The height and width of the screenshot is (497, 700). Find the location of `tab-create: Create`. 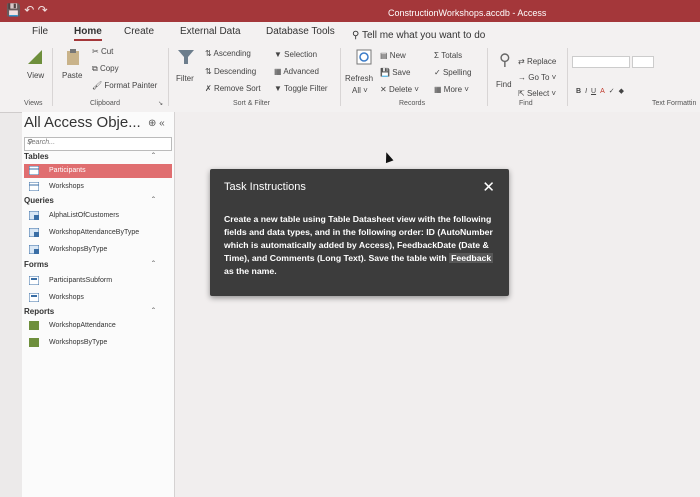

tab-create: Create is located at coordinates (139, 31).